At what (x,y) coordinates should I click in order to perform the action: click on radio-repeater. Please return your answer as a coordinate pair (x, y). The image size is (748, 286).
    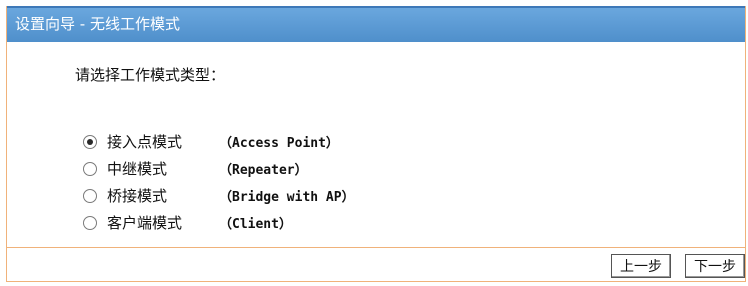
    Looking at the image, I should click on (90, 168).